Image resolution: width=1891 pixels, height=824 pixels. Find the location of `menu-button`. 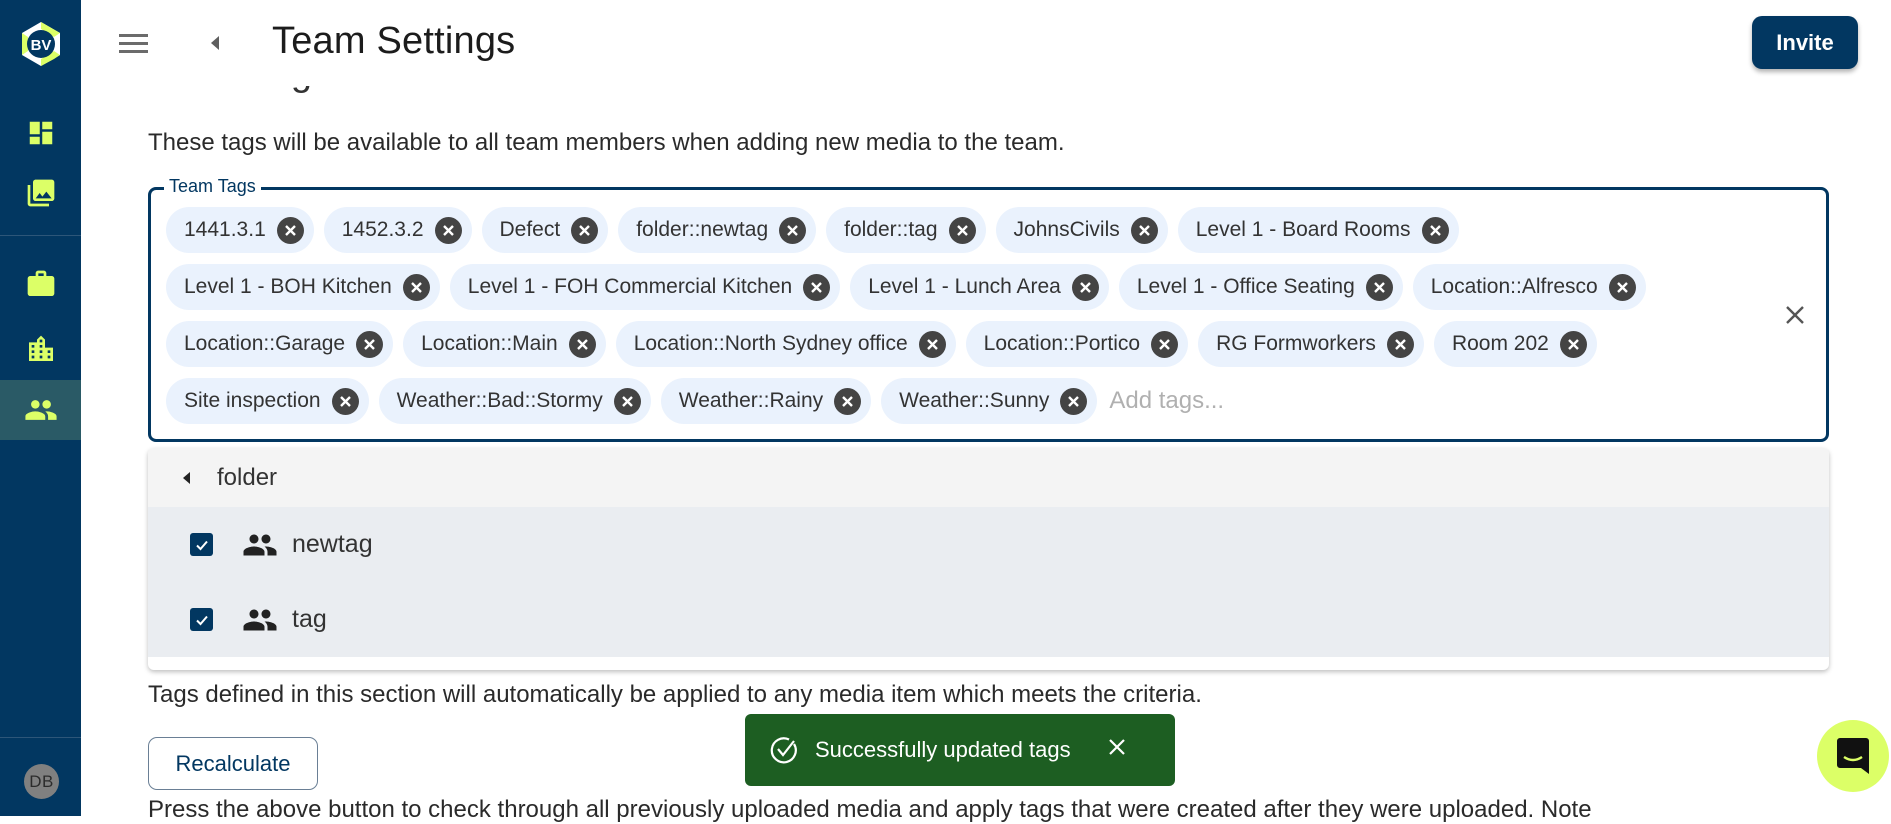

menu-button is located at coordinates (136, 43).